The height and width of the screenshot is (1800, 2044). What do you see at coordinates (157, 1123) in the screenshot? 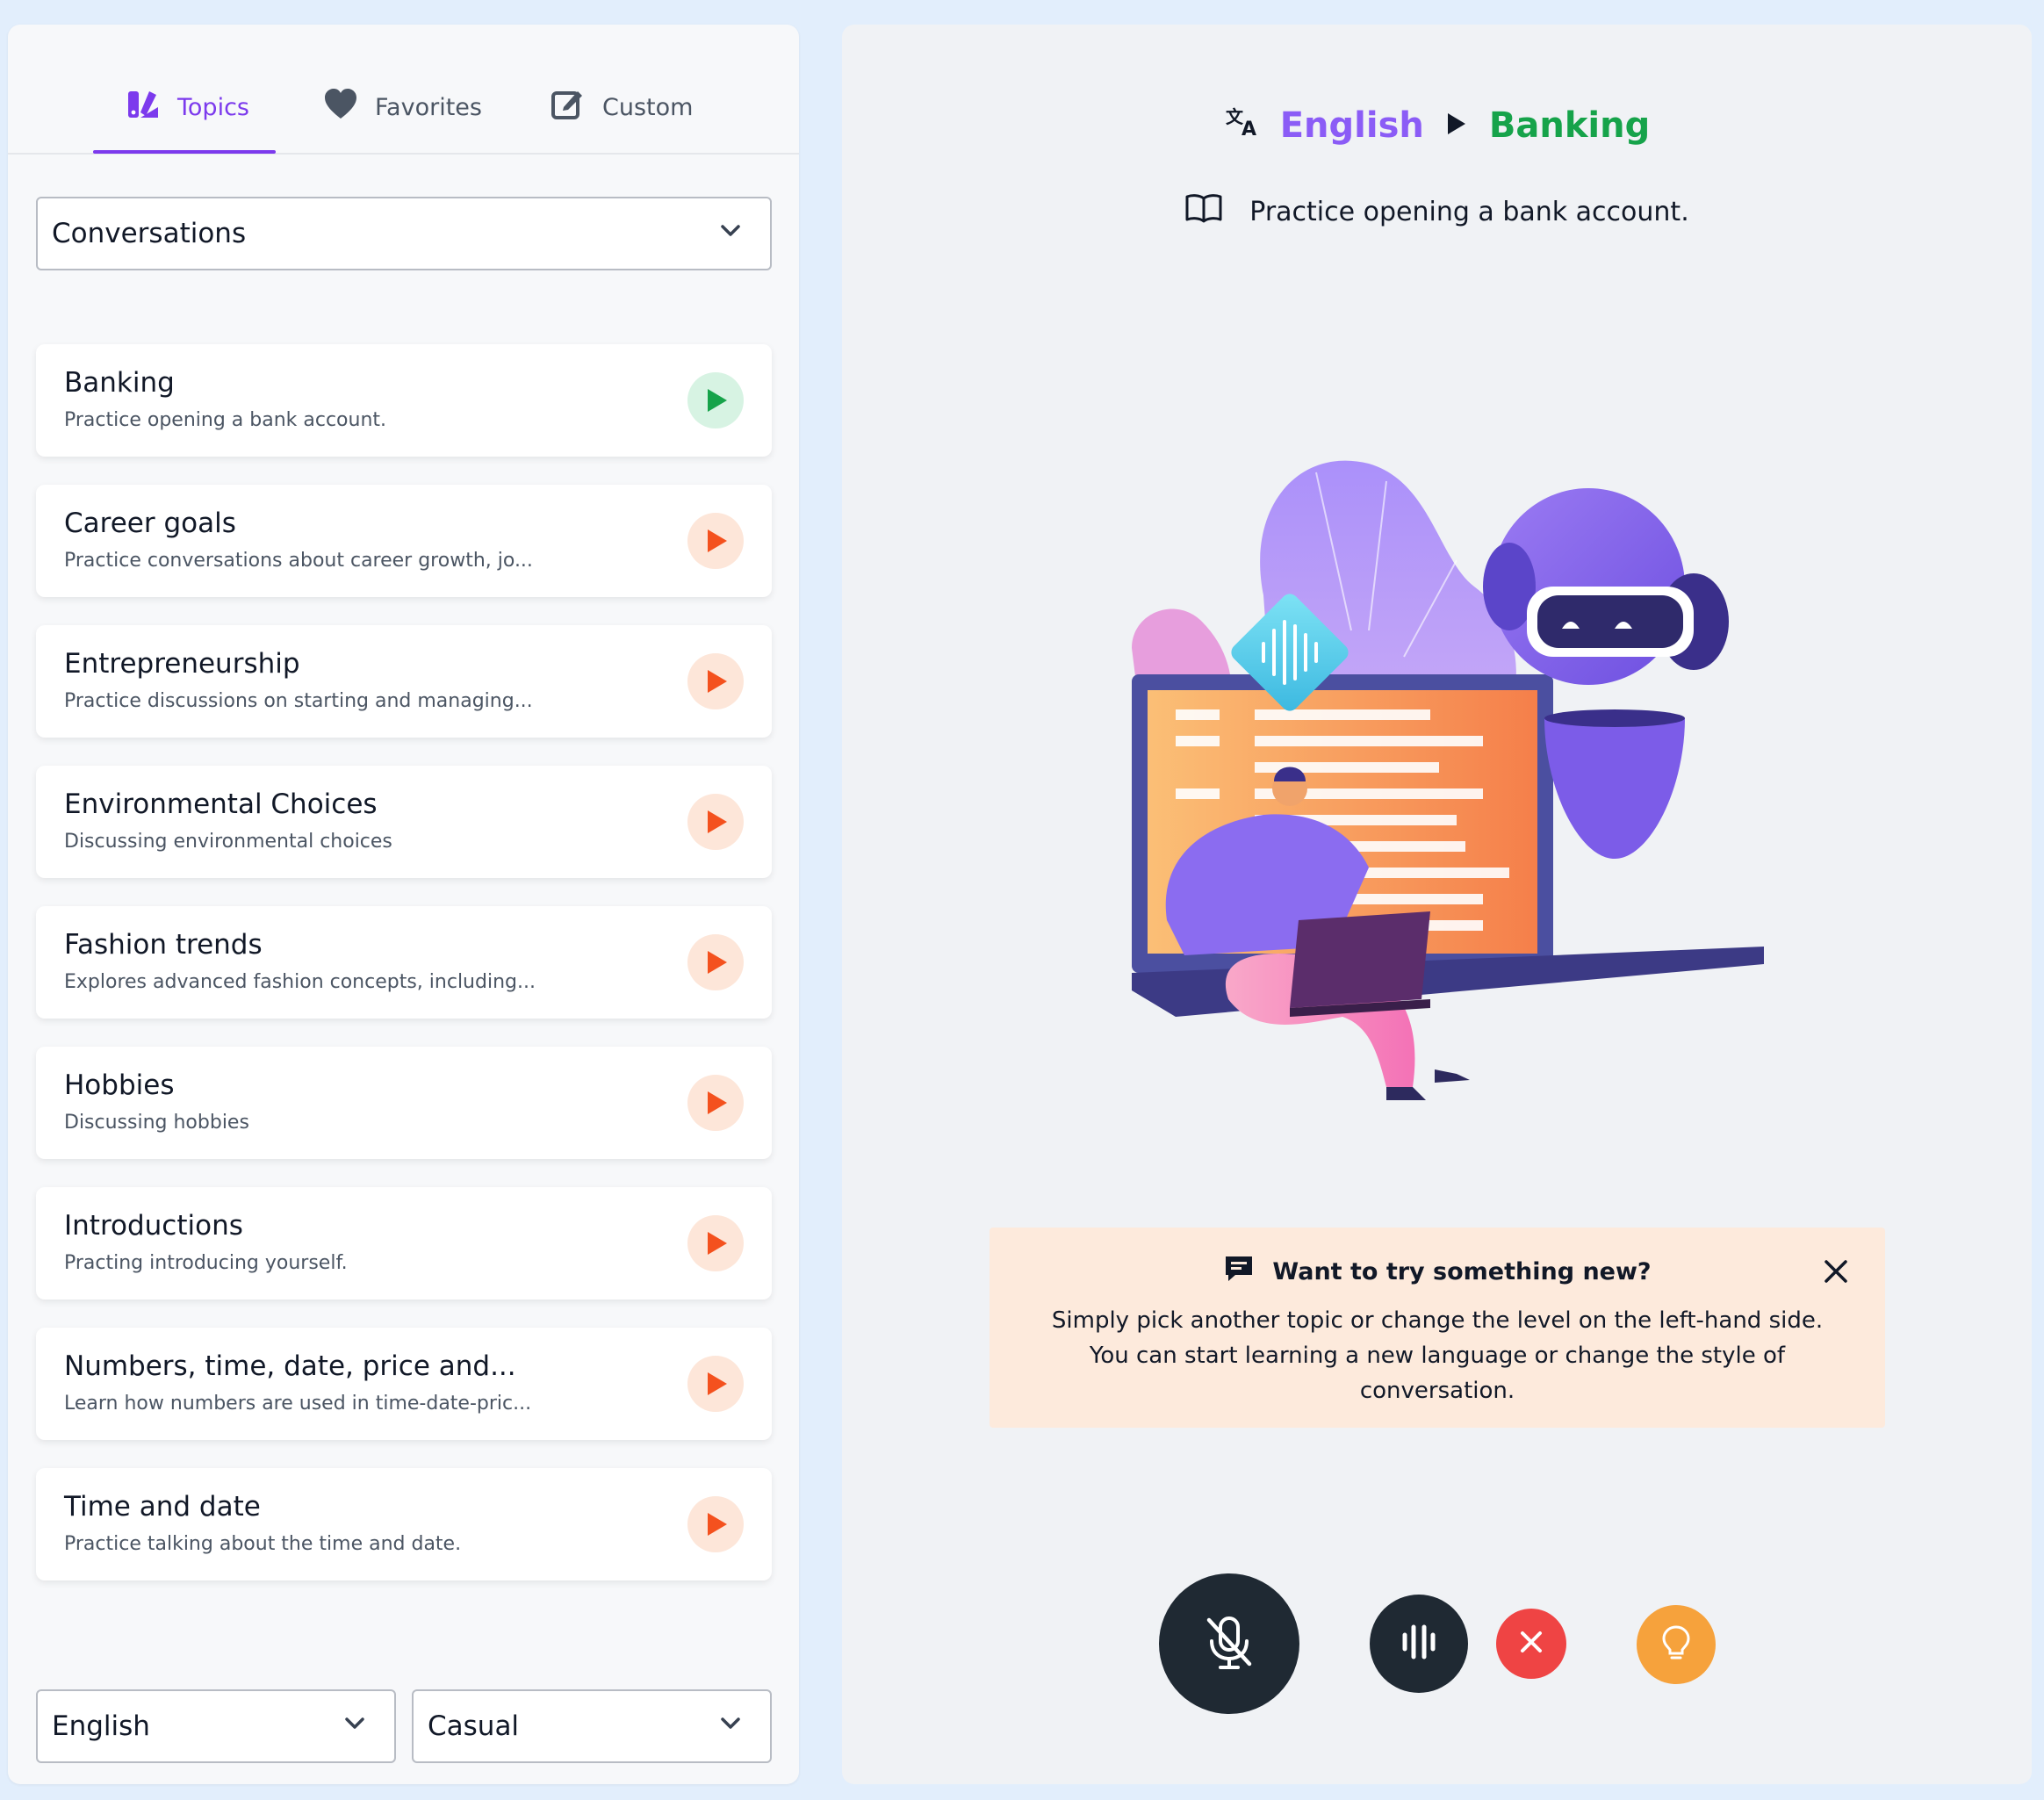
I see `topic-description: Discussing hobbies` at bounding box center [157, 1123].